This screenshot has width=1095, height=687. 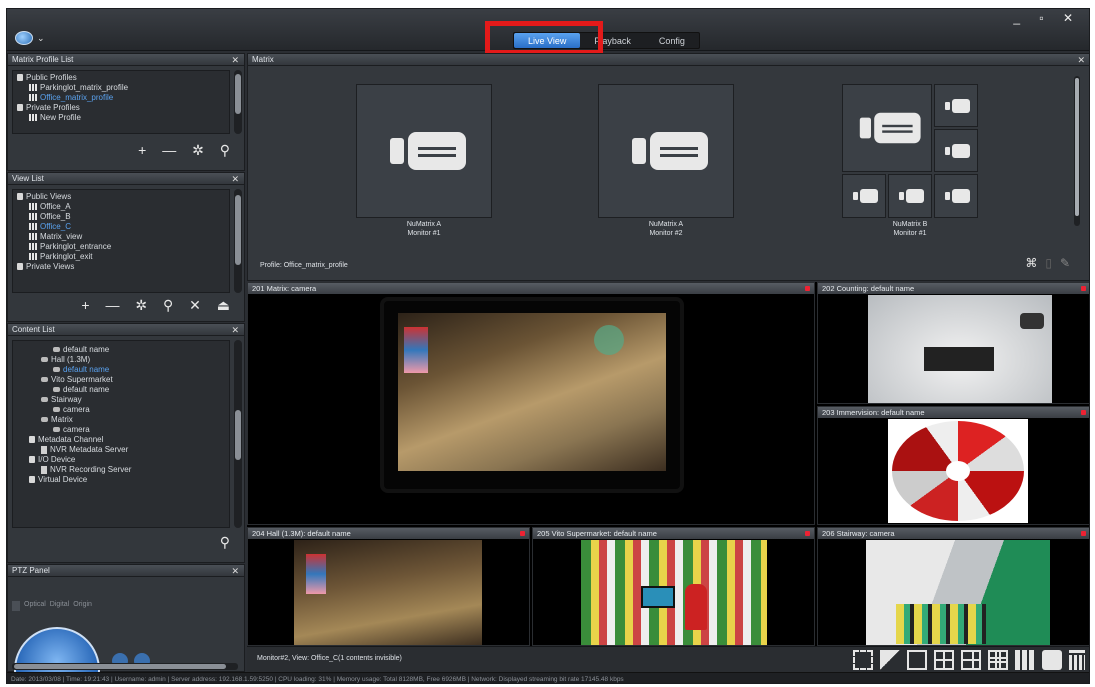 What do you see at coordinates (953, 465) in the screenshot?
I see `camera-cell-203: 203 Immervision: default name` at bounding box center [953, 465].